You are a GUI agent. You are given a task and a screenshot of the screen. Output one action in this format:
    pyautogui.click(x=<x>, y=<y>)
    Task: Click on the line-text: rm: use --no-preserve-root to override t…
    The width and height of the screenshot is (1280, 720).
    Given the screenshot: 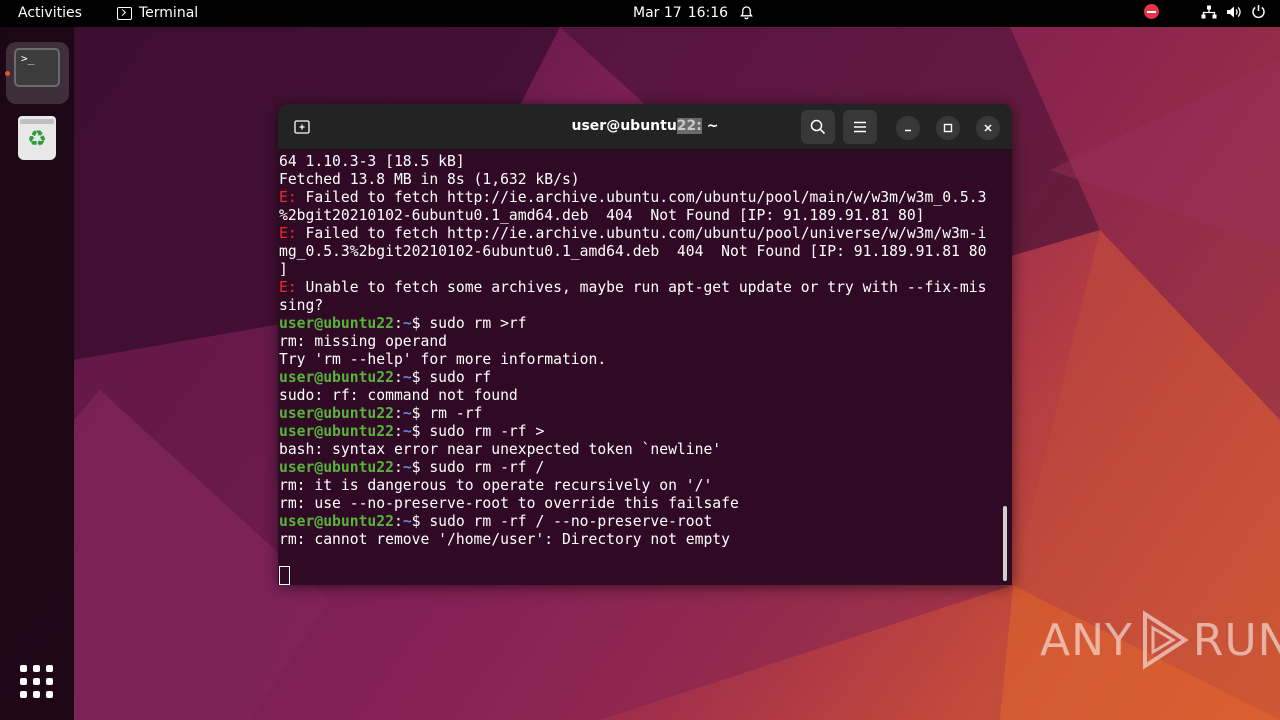 What is the action you would take?
    pyautogui.click(x=509, y=503)
    